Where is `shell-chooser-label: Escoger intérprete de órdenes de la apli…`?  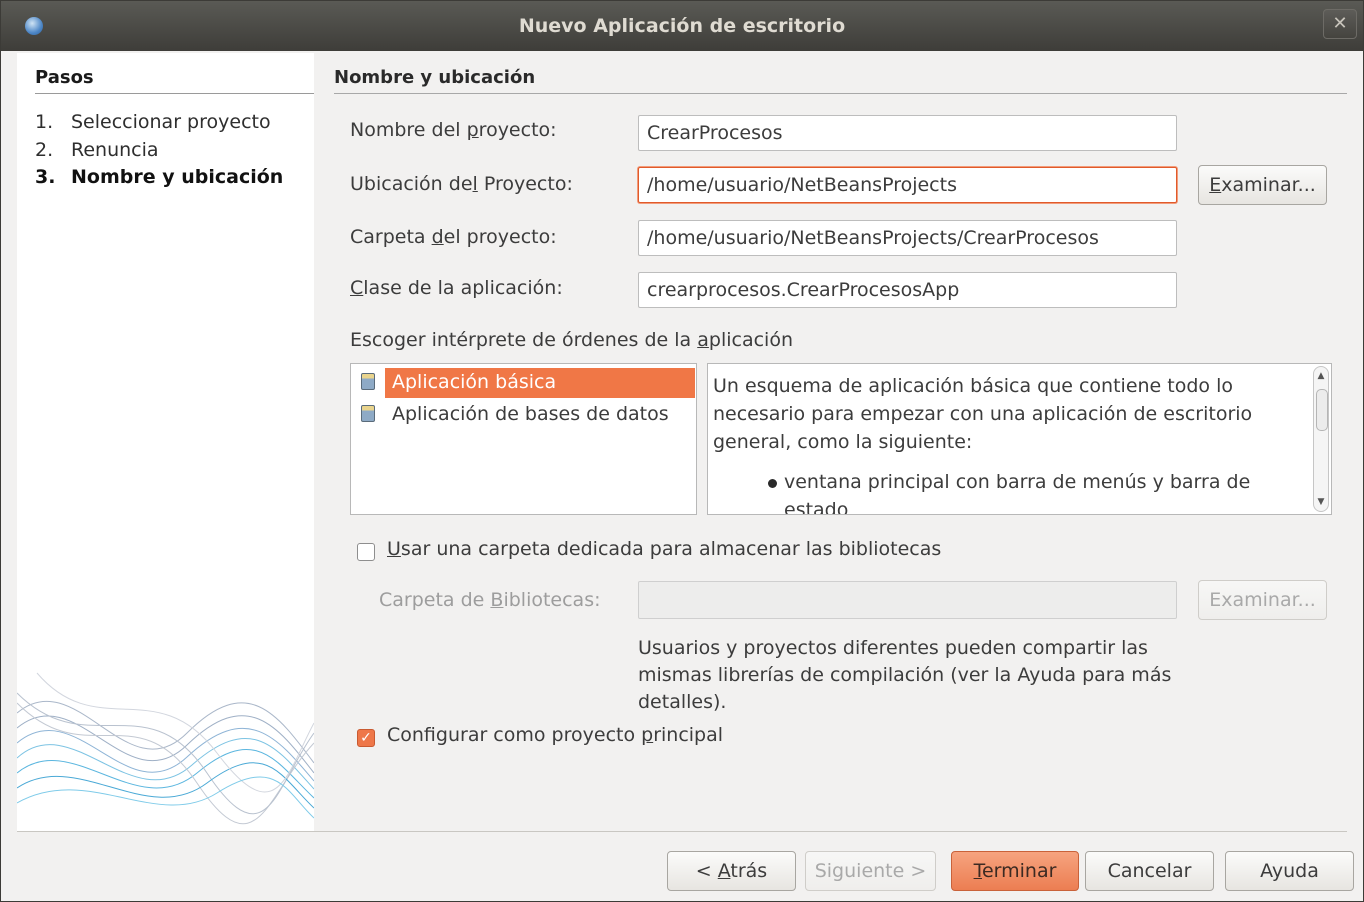
shell-chooser-label: Escoger intérprete de órdenes de la apli… is located at coordinates (571, 340).